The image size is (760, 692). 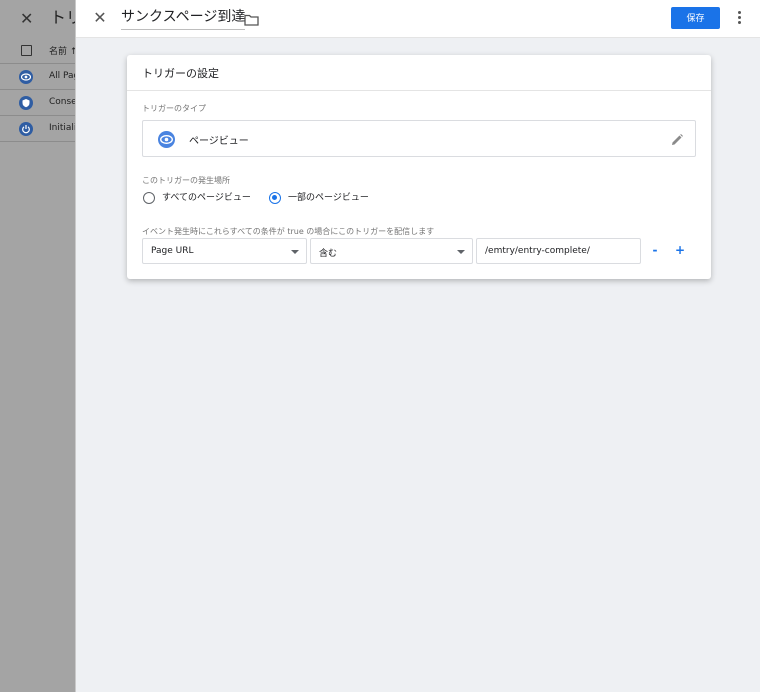 I want to click on list-item: Initiali, so click(x=40, y=129).